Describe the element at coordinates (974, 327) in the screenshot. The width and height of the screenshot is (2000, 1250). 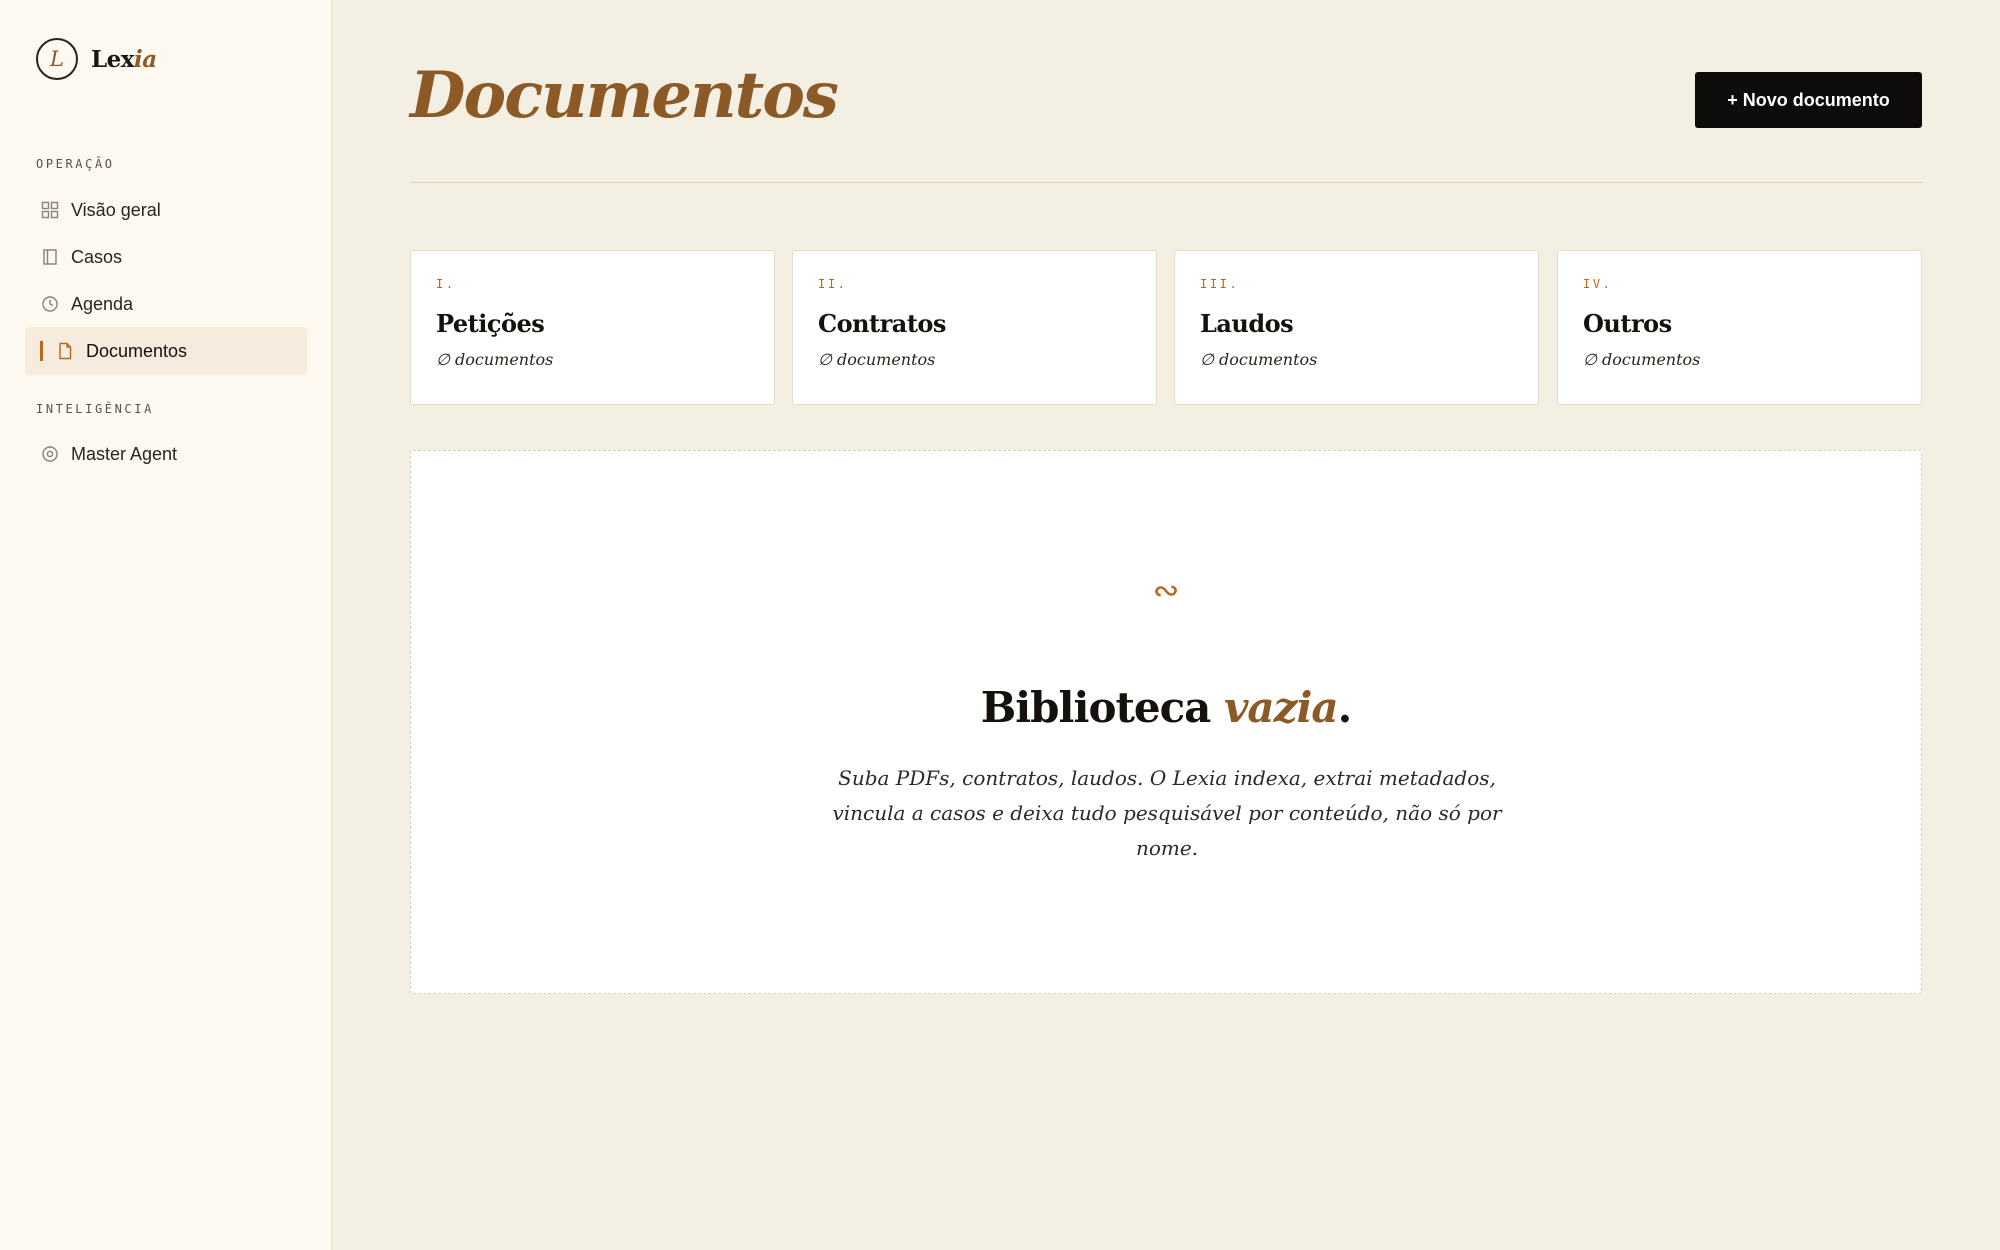
I see `category-card-contratos: II. Contratos ∅ documentos` at that location.